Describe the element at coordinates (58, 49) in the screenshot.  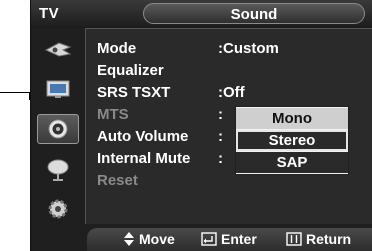
I see `picture-icon` at that location.